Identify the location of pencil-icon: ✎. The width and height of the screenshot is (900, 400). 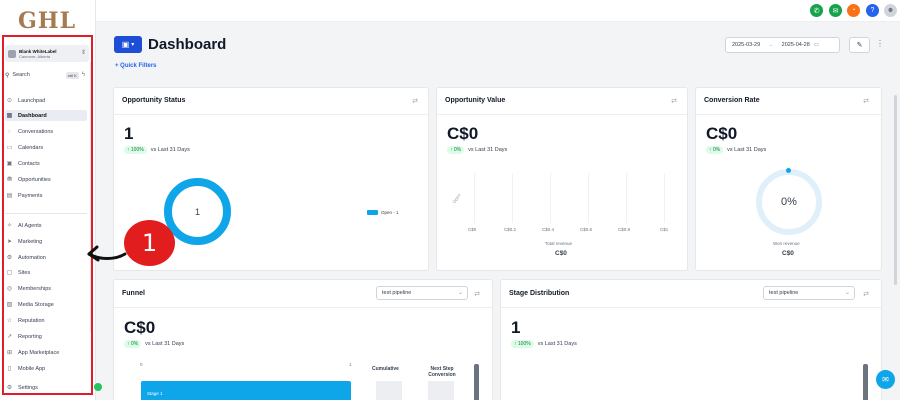
(859, 45).